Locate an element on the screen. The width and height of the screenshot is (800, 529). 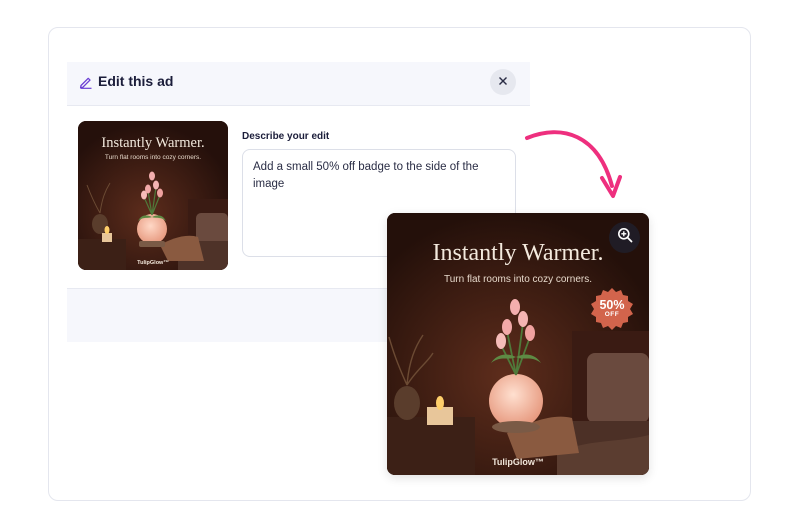
zoom-in-icon is located at coordinates (625, 237).